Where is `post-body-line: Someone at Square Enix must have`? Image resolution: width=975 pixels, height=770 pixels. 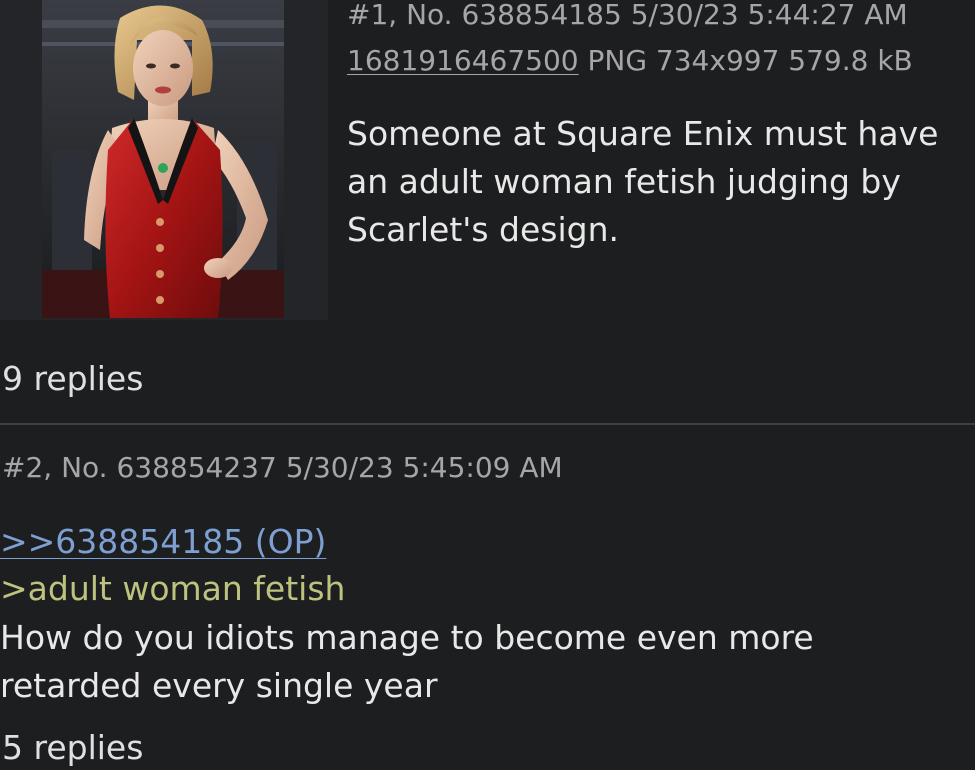
post-body-line: Someone at Square Enix must have is located at coordinates (643, 133).